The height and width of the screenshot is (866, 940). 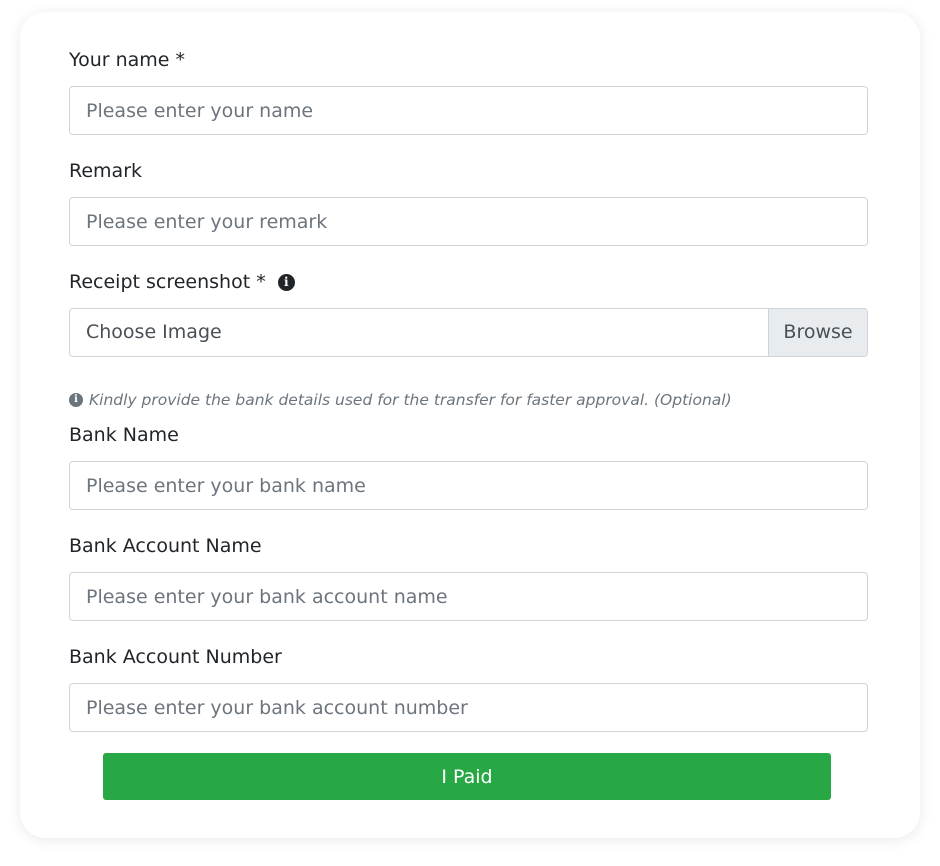 I want to click on remark-label-text: Remark, so click(x=106, y=171).